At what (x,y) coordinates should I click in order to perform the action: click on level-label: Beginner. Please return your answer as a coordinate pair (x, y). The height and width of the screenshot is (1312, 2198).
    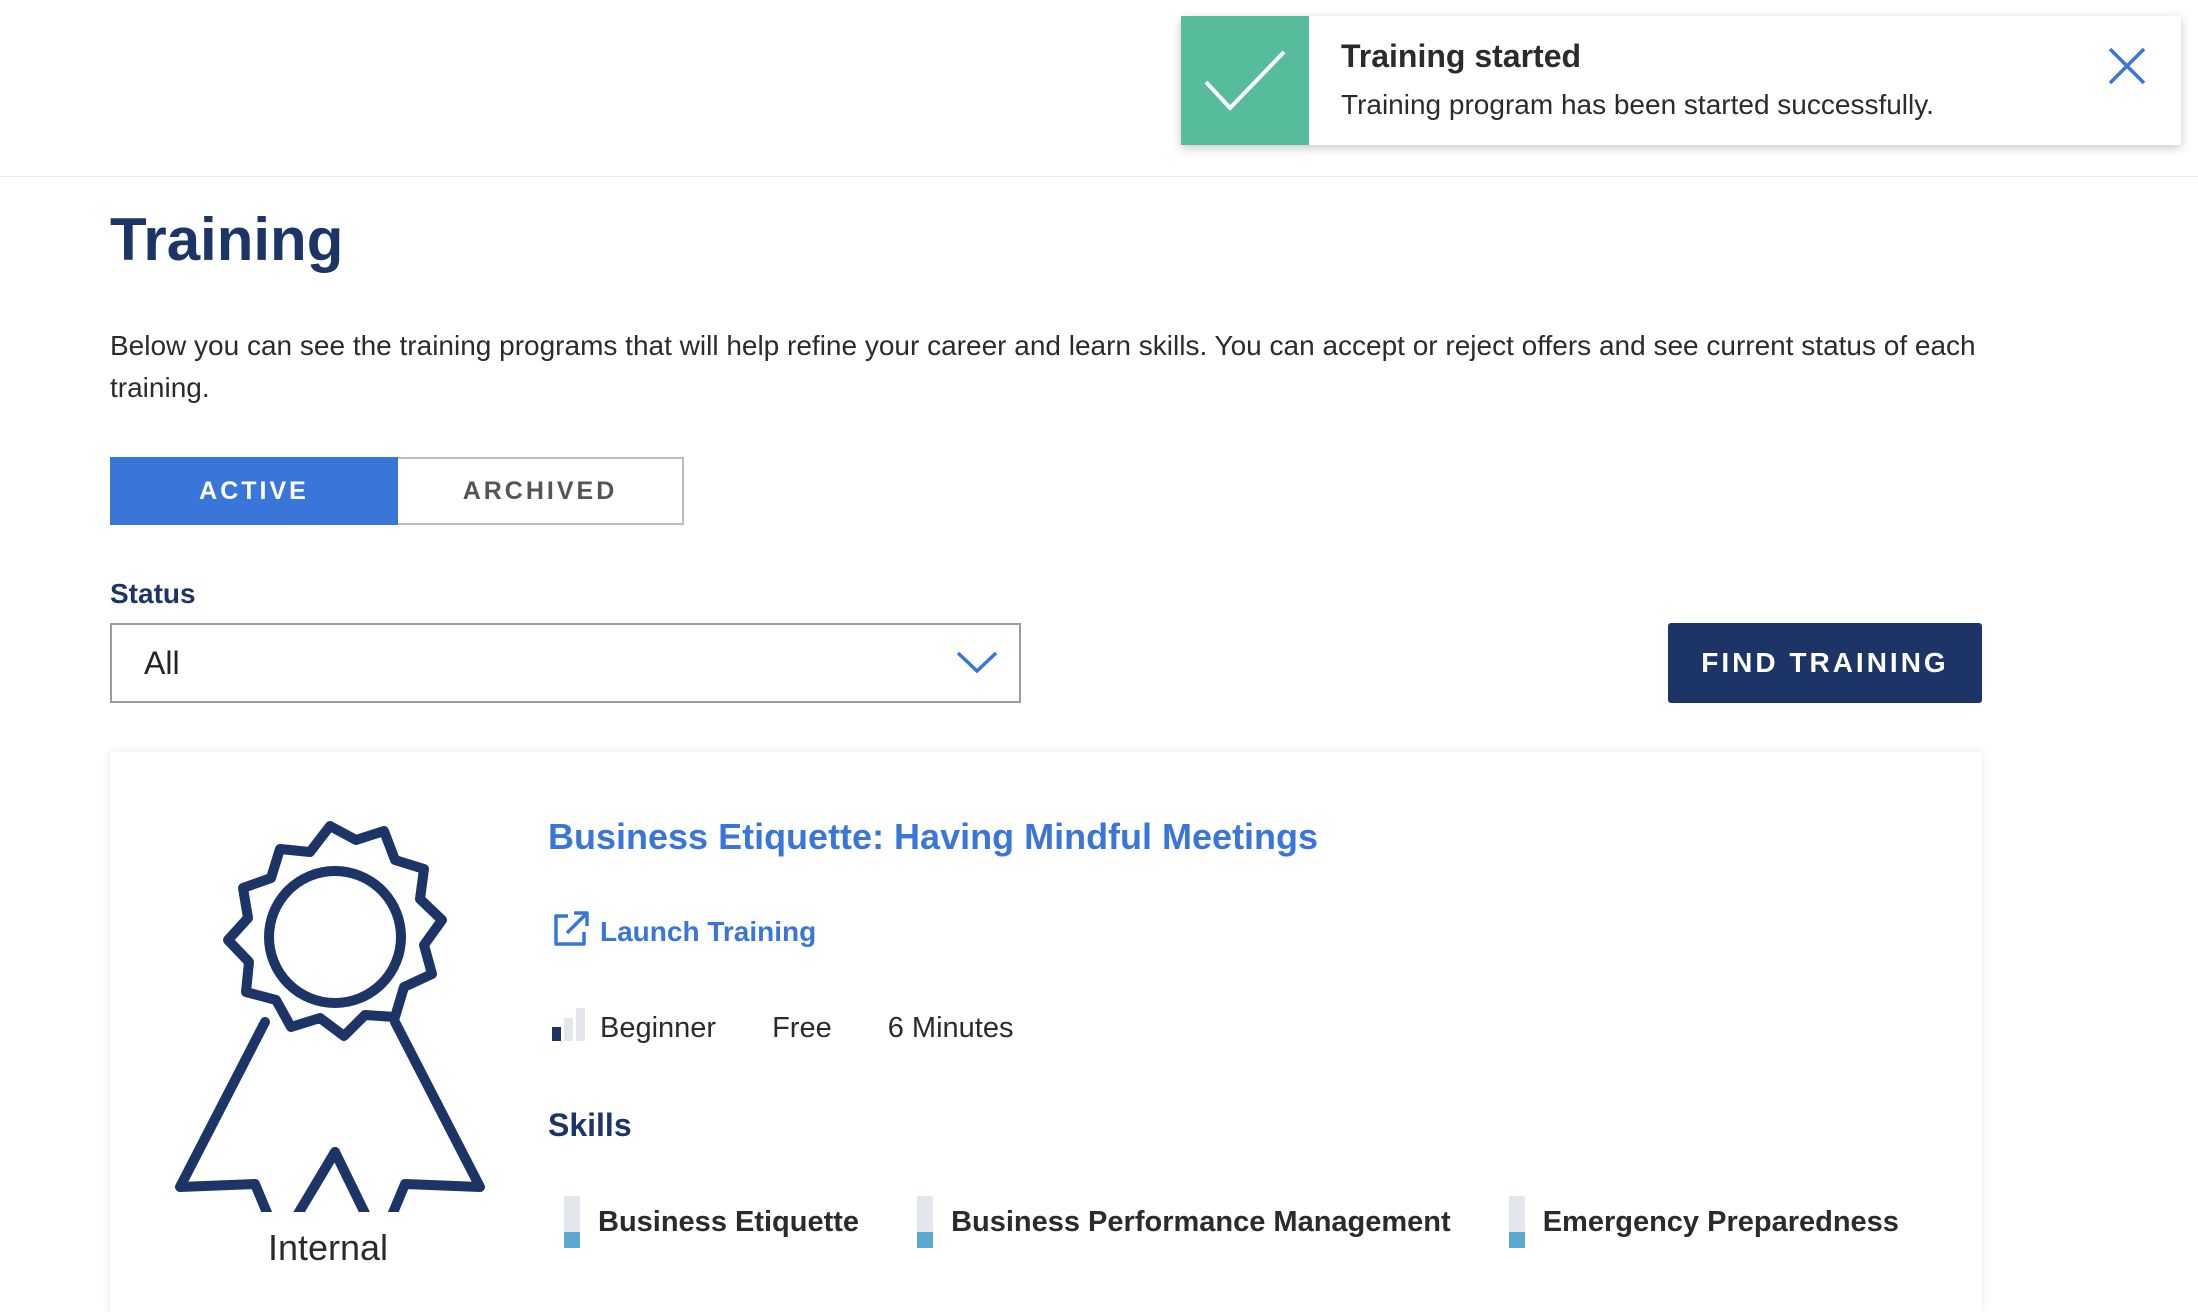
    Looking at the image, I should click on (658, 1027).